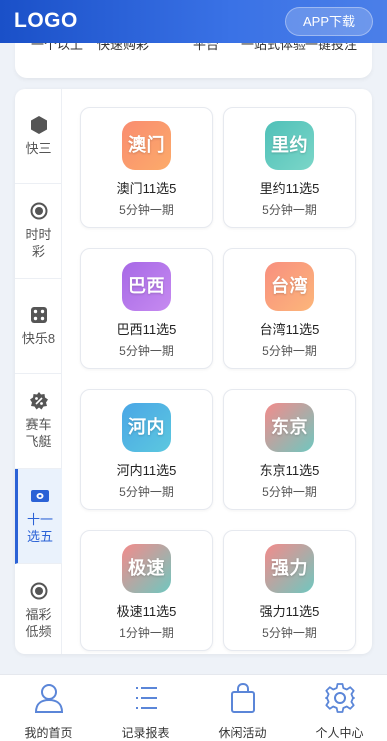 This screenshot has width=387, height=741. What do you see at coordinates (39, 315) in the screenshot?
I see `dice-icon` at bounding box center [39, 315].